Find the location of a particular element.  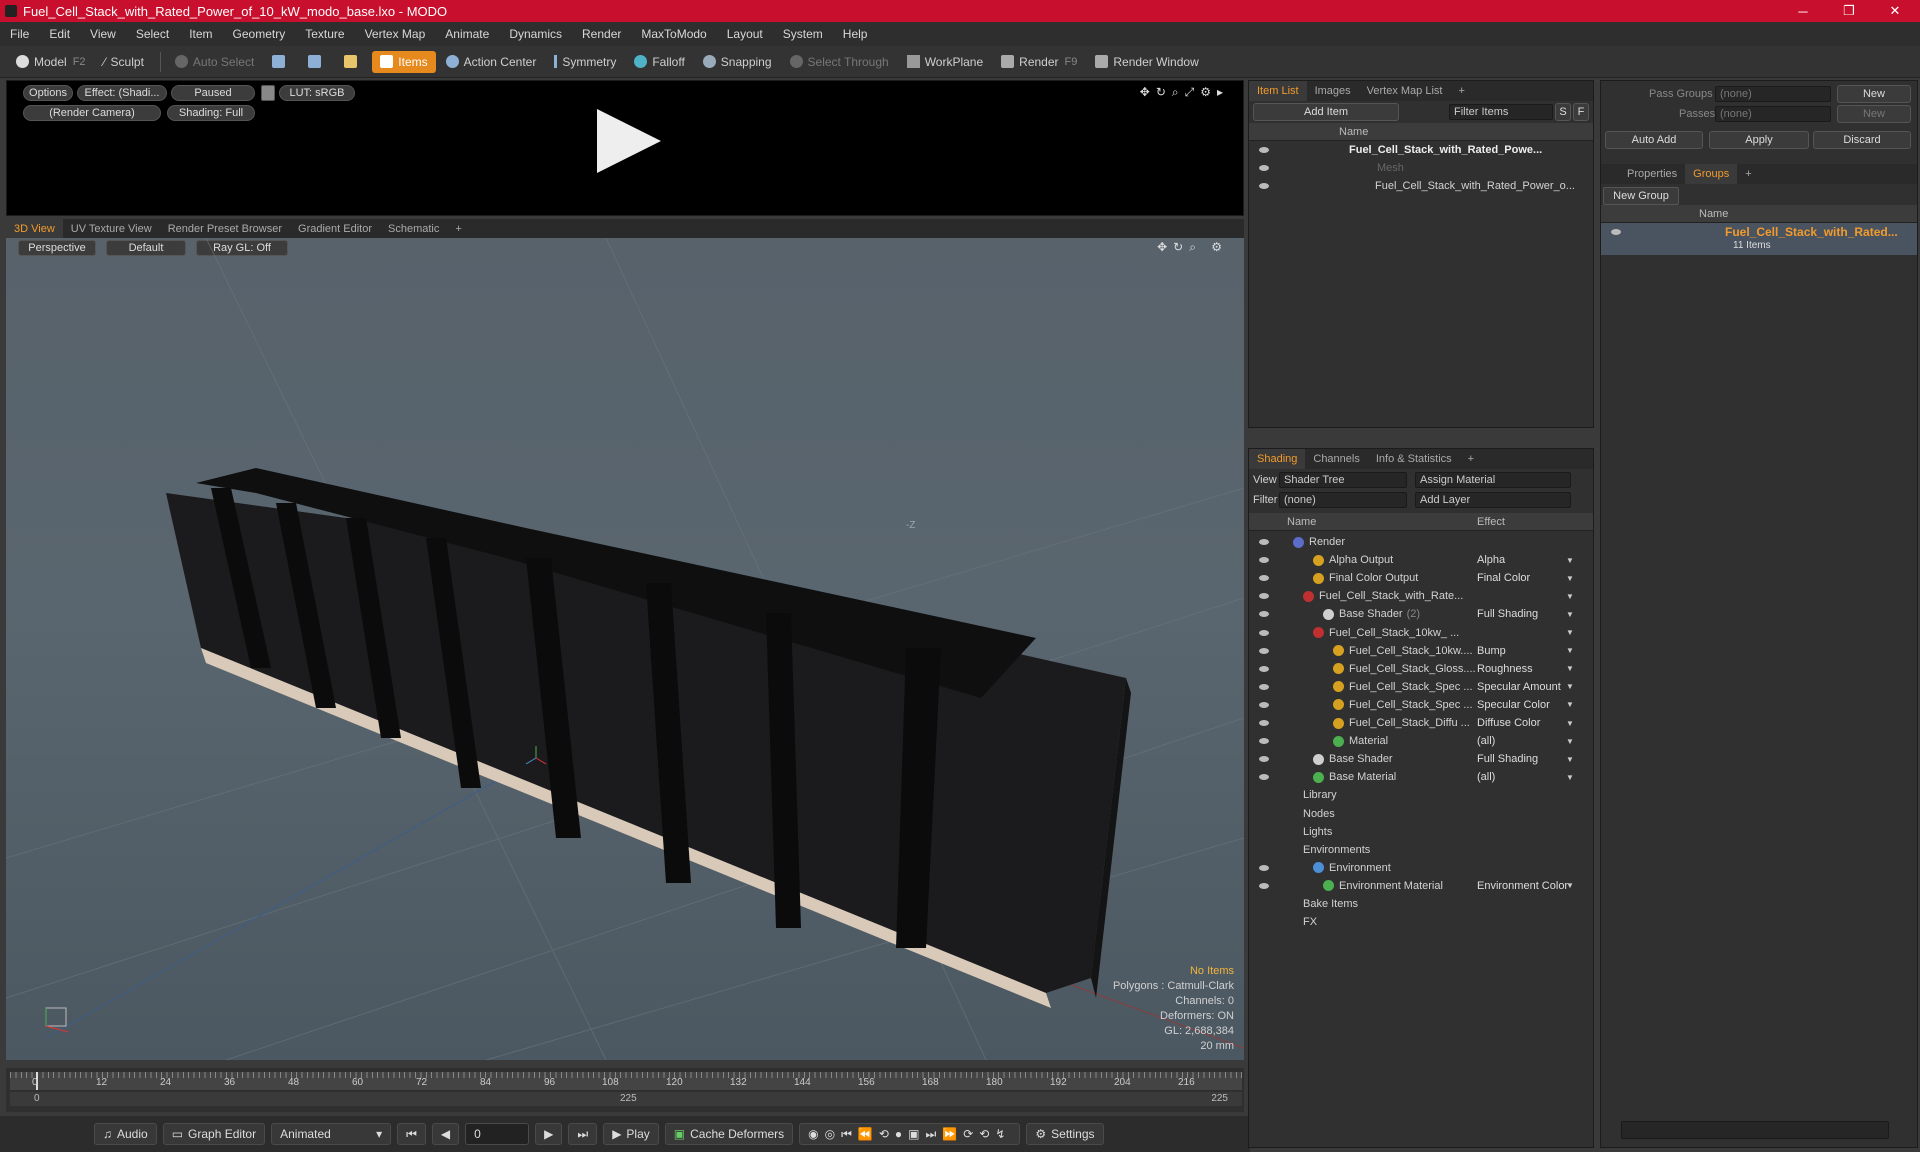

symmetry-button: Symmetry is located at coordinates (585, 62).